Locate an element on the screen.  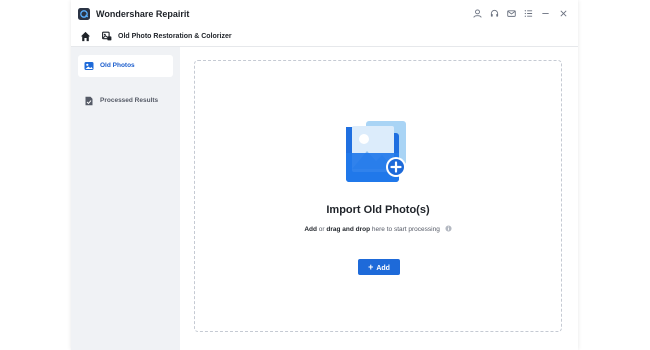
plus-icon: + is located at coordinates (371, 267).